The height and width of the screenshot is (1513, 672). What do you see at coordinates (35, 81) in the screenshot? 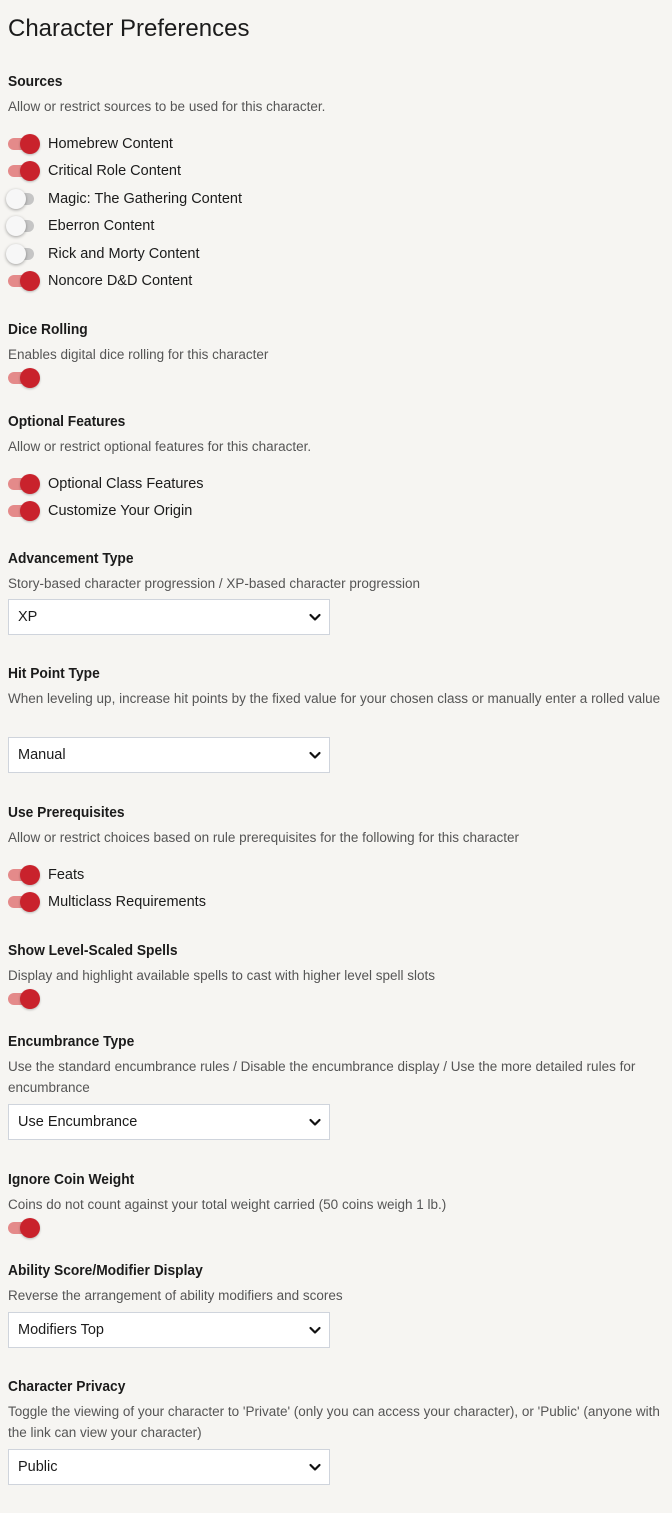
I see `section-title: Sources` at bounding box center [35, 81].